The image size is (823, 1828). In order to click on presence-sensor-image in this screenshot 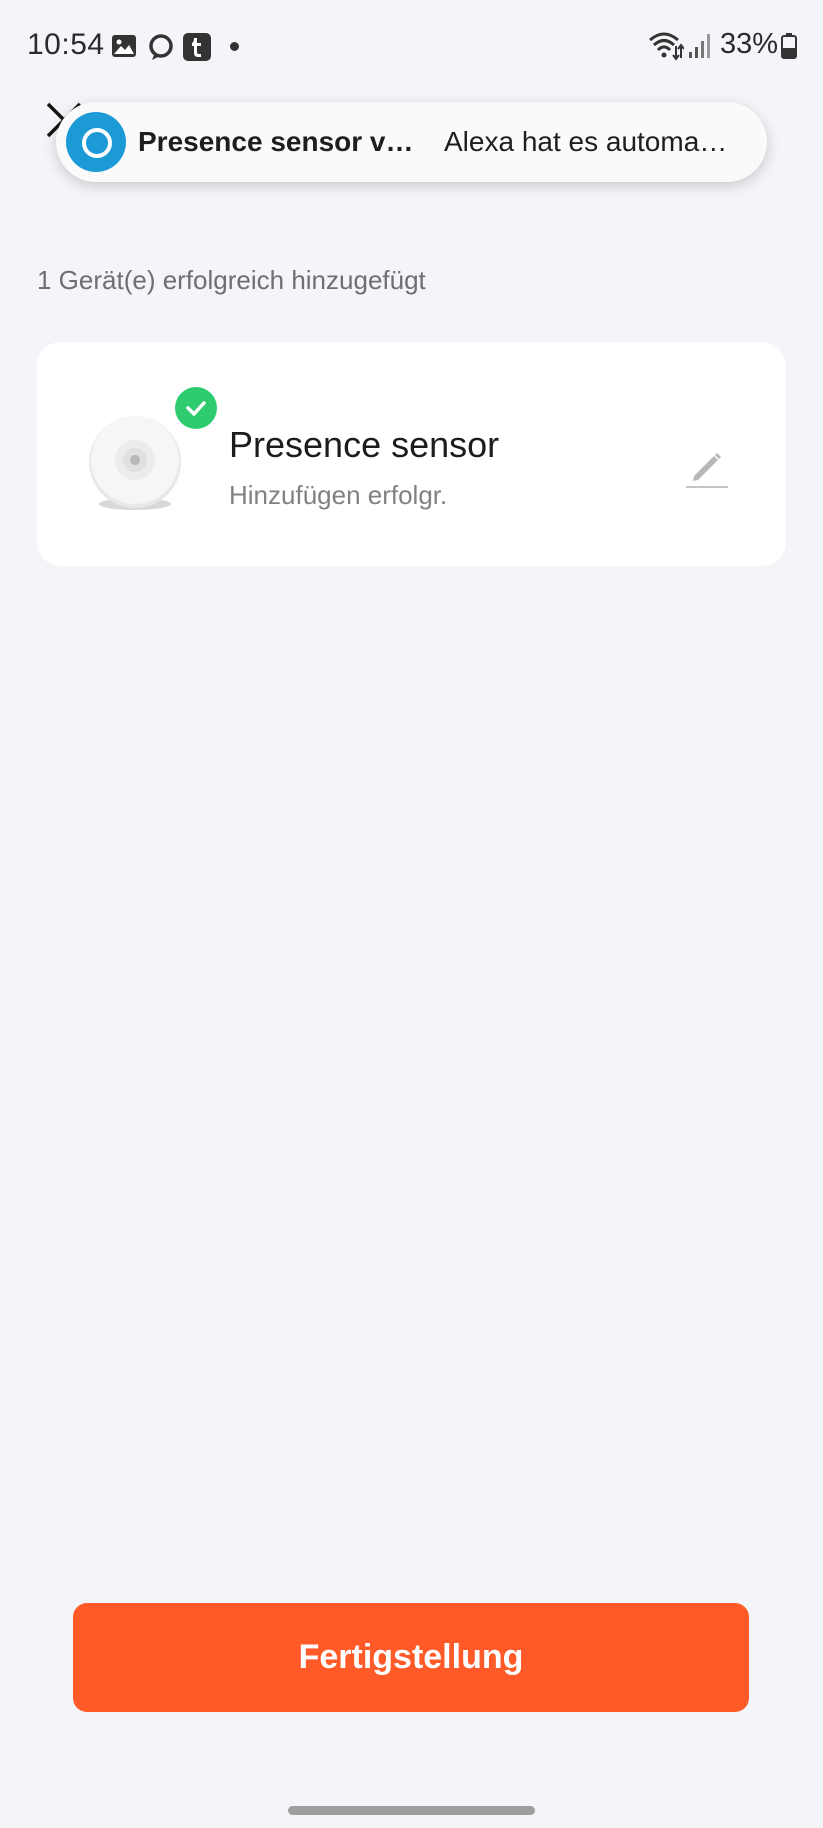, I will do `click(135, 464)`.